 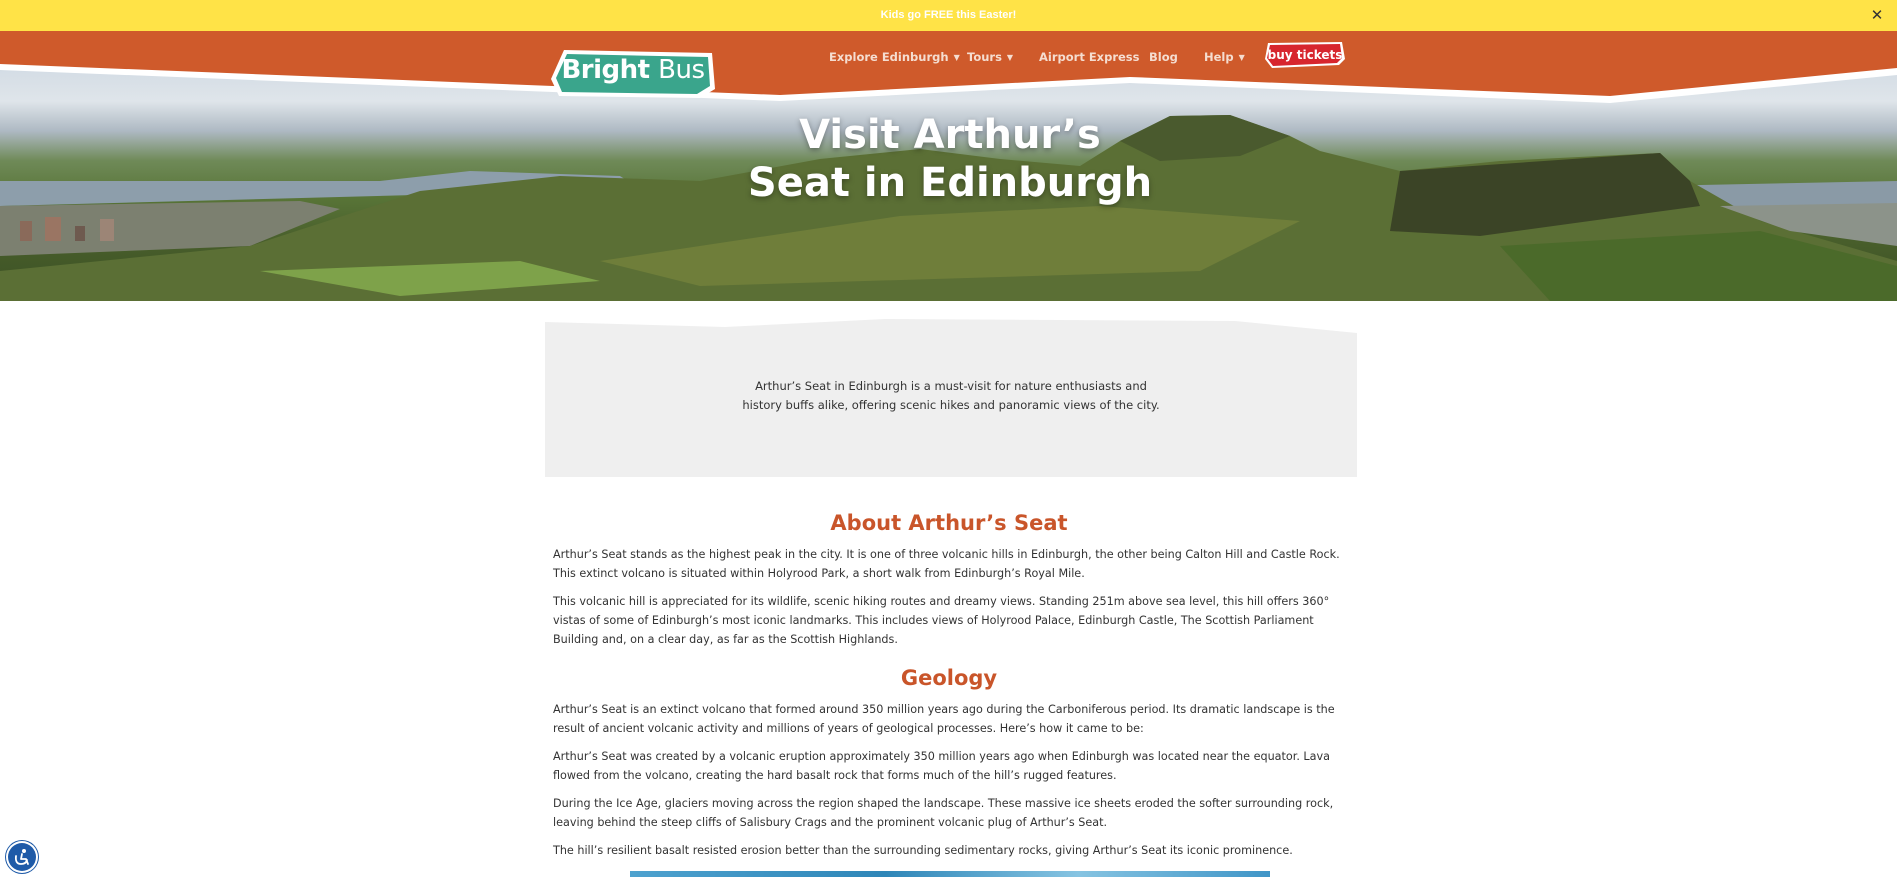 I want to click on page-title-line-1: Visit Arthur’s, so click(x=950, y=135).